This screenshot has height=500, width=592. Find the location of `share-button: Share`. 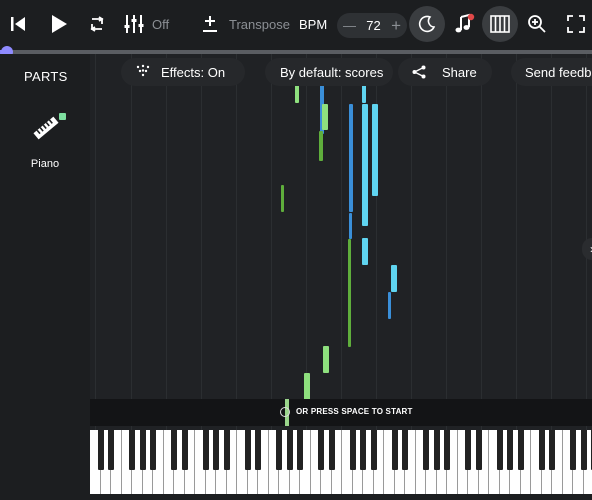

share-button: Share is located at coordinates (445, 72).